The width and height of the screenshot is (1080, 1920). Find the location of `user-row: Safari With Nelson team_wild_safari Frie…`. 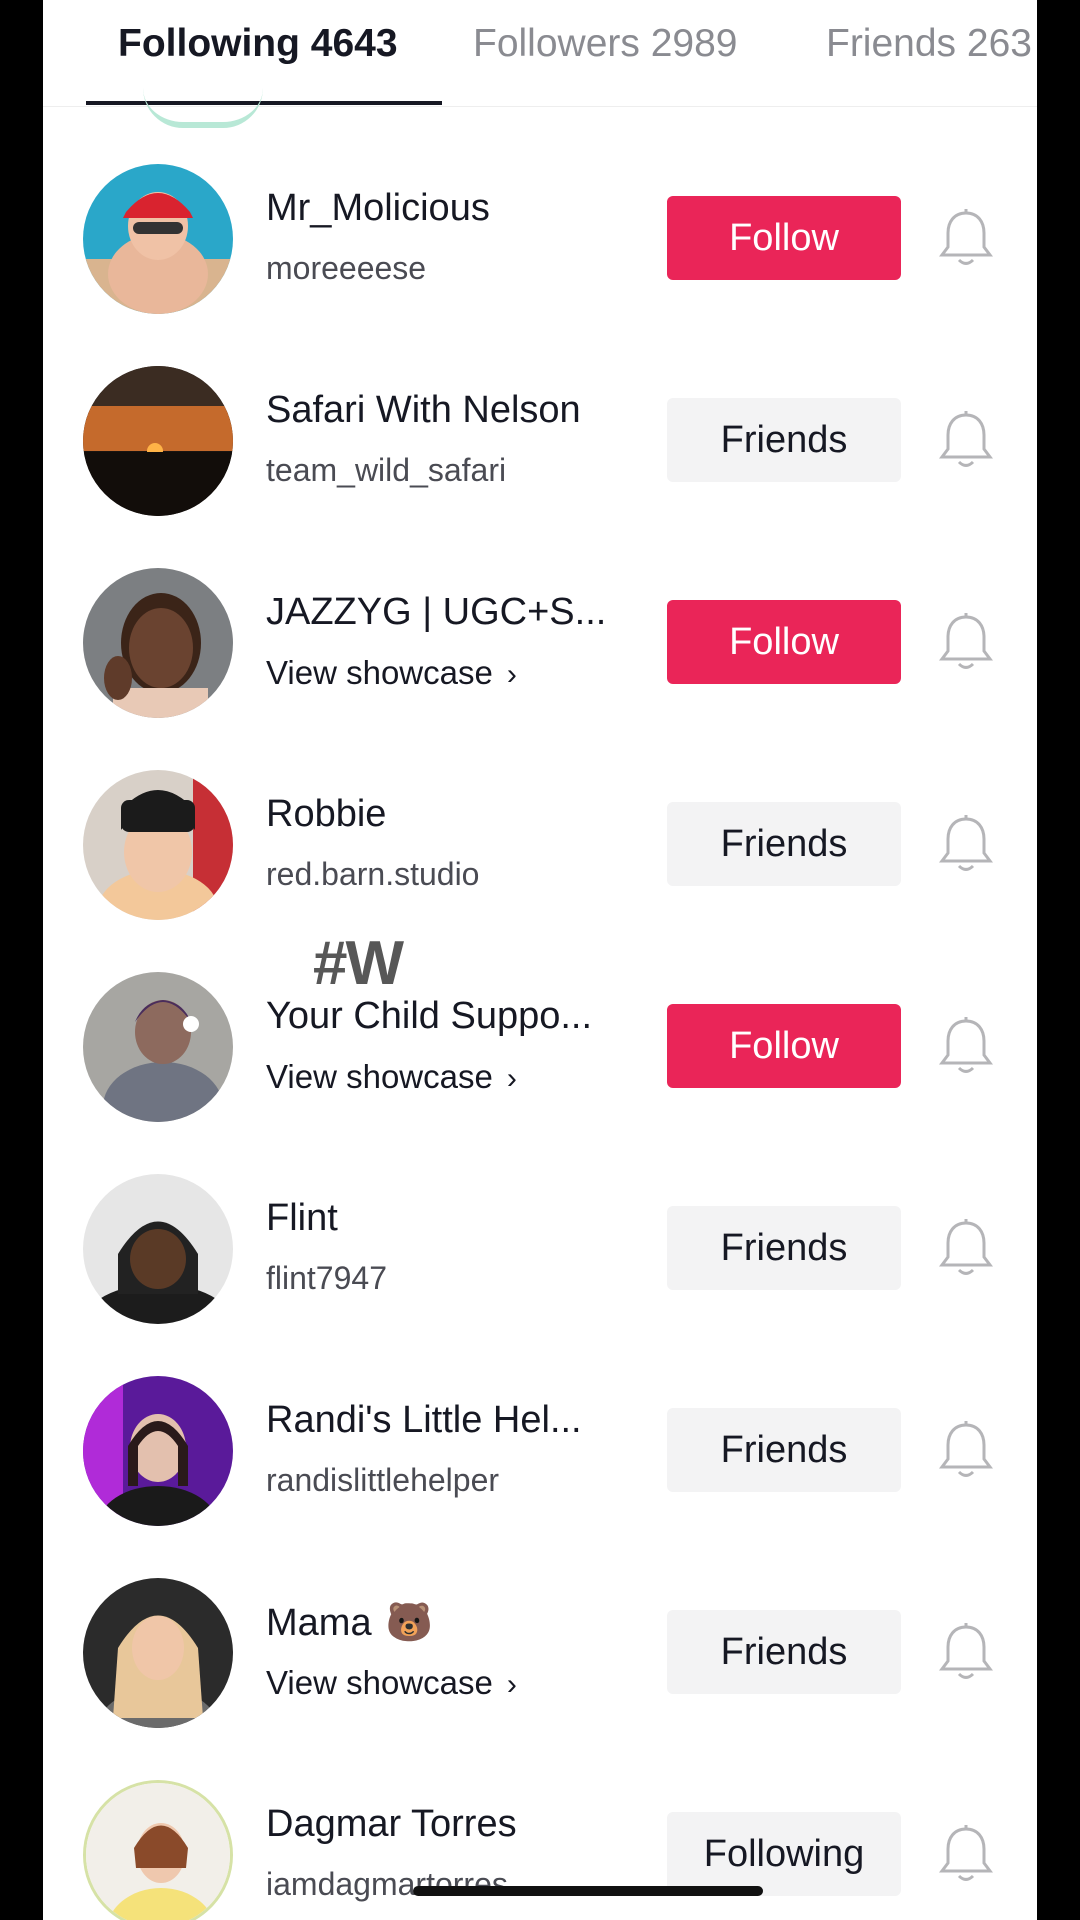

user-row: Safari With Nelson team_wild_safari Frie… is located at coordinates (540, 466).